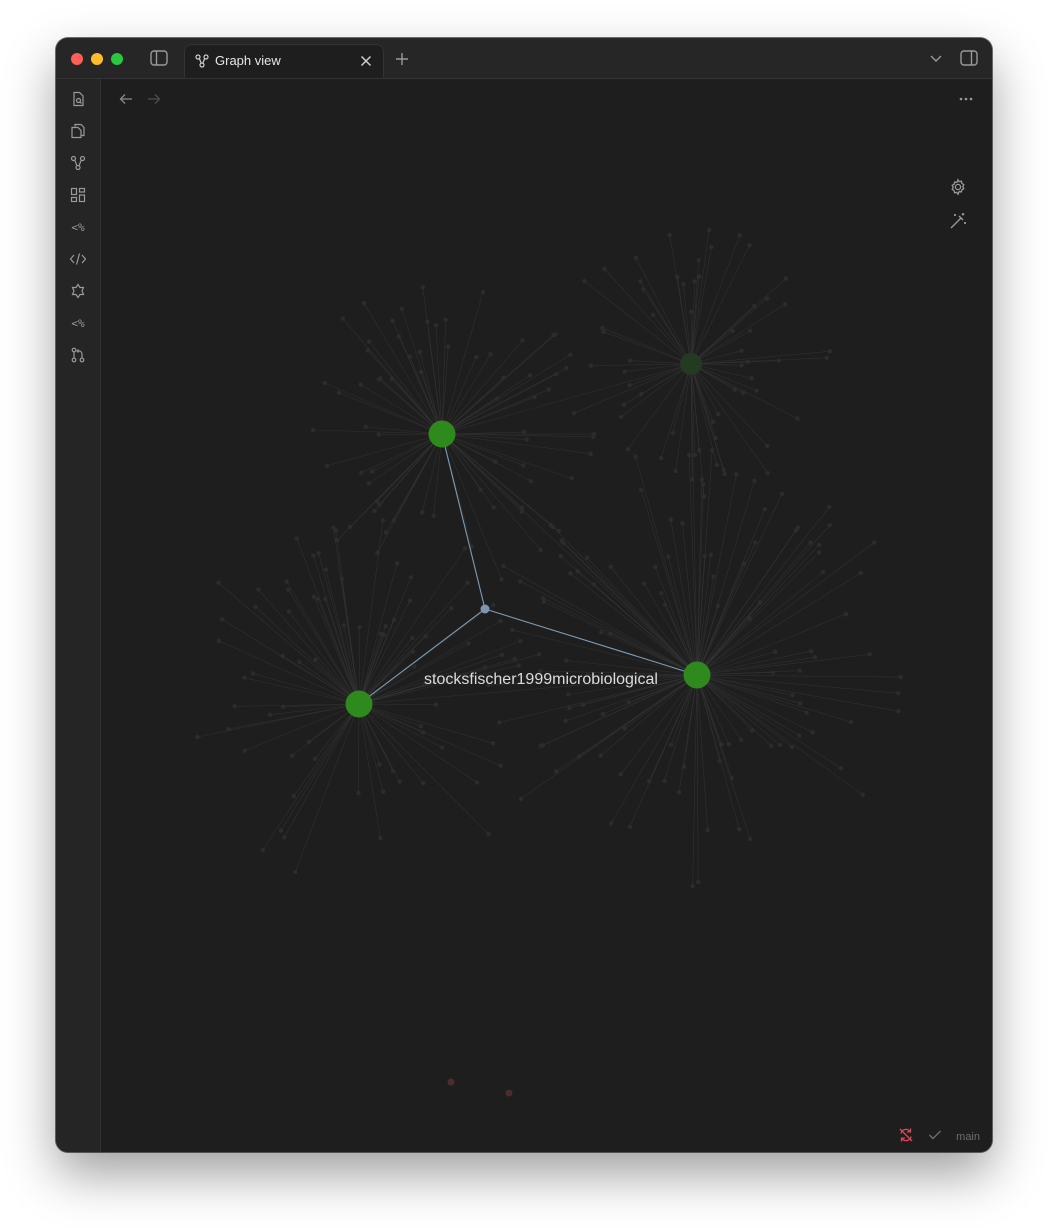 The image size is (1048, 1227). What do you see at coordinates (958, 221) in the screenshot?
I see `animate-graph-button` at bounding box center [958, 221].